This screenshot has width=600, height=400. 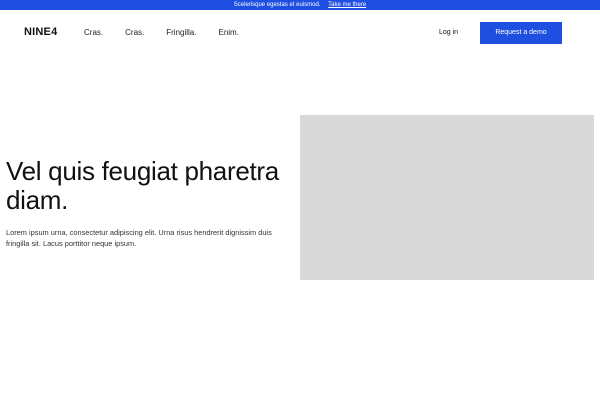 I want to click on brand-logo: NINE4, so click(x=40, y=32).